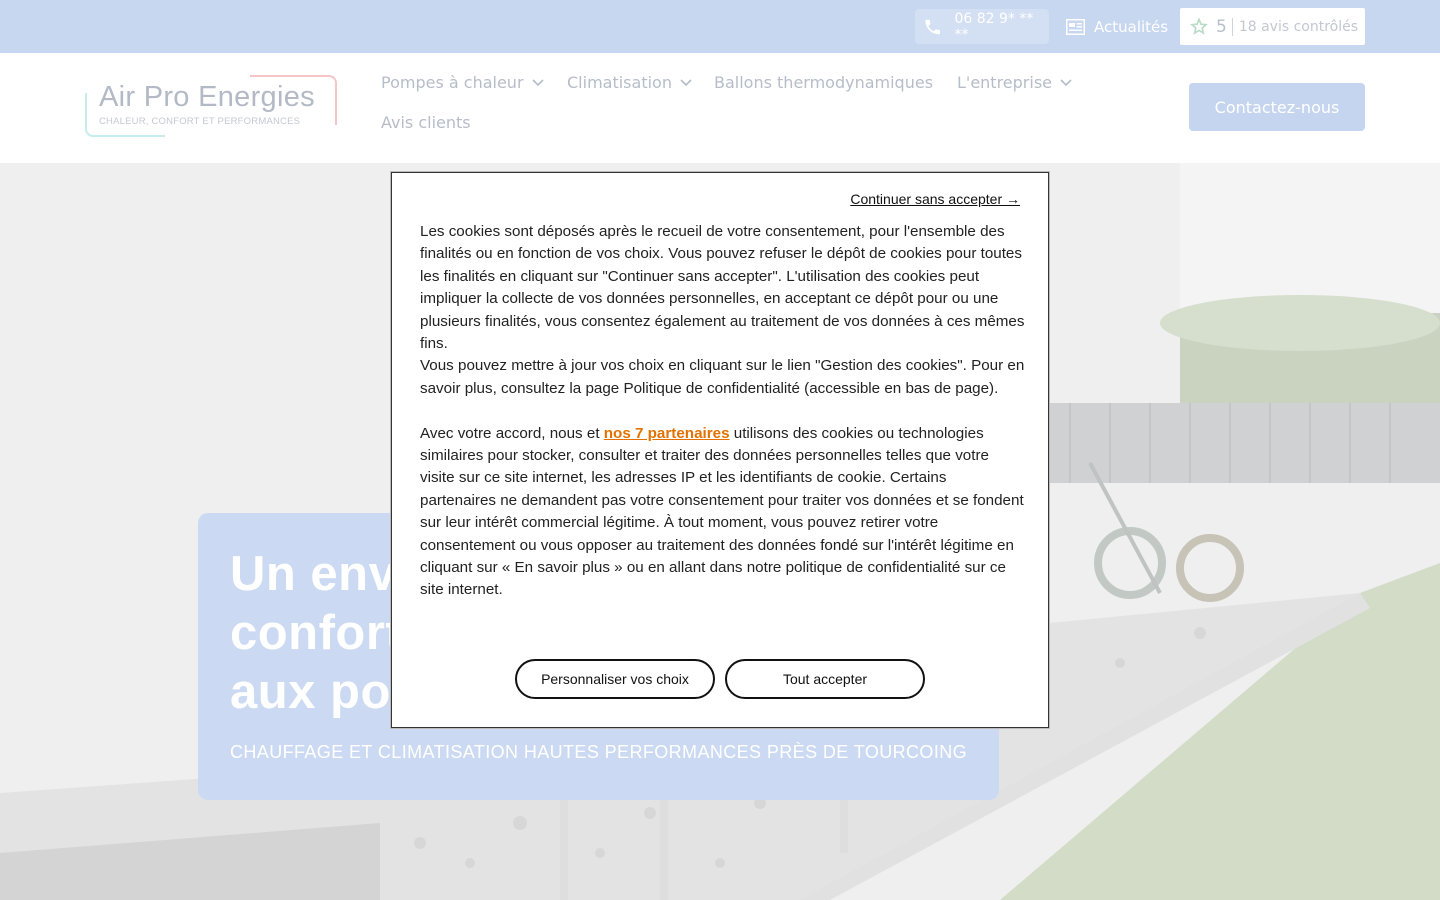 The height and width of the screenshot is (900, 1440). Describe the element at coordinates (1131, 26) in the screenshot. I see `news-label: Actualités` at that location.